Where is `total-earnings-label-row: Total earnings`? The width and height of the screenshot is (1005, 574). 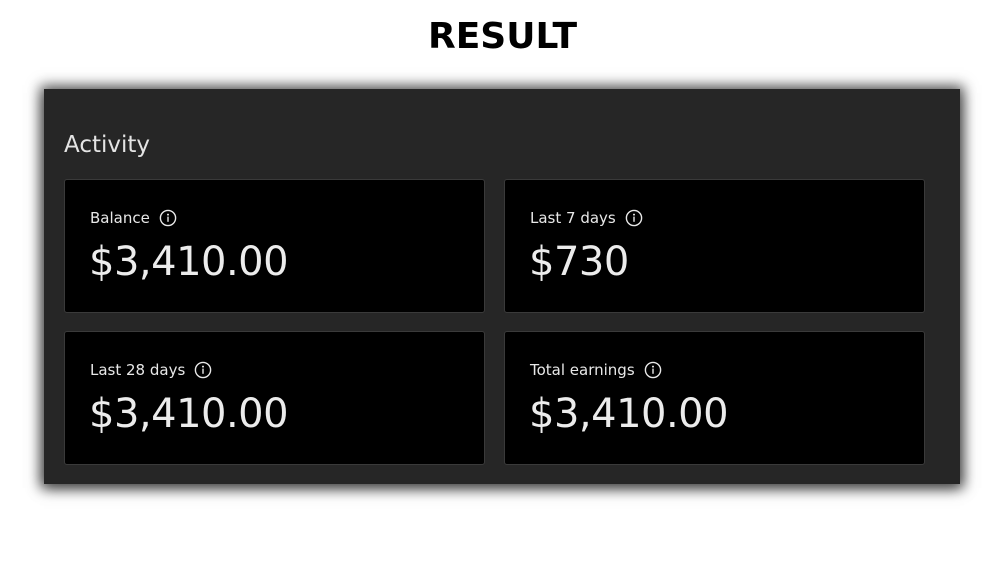 total-earnings-label-row: Total earnings is located at coordinates (596, 370).